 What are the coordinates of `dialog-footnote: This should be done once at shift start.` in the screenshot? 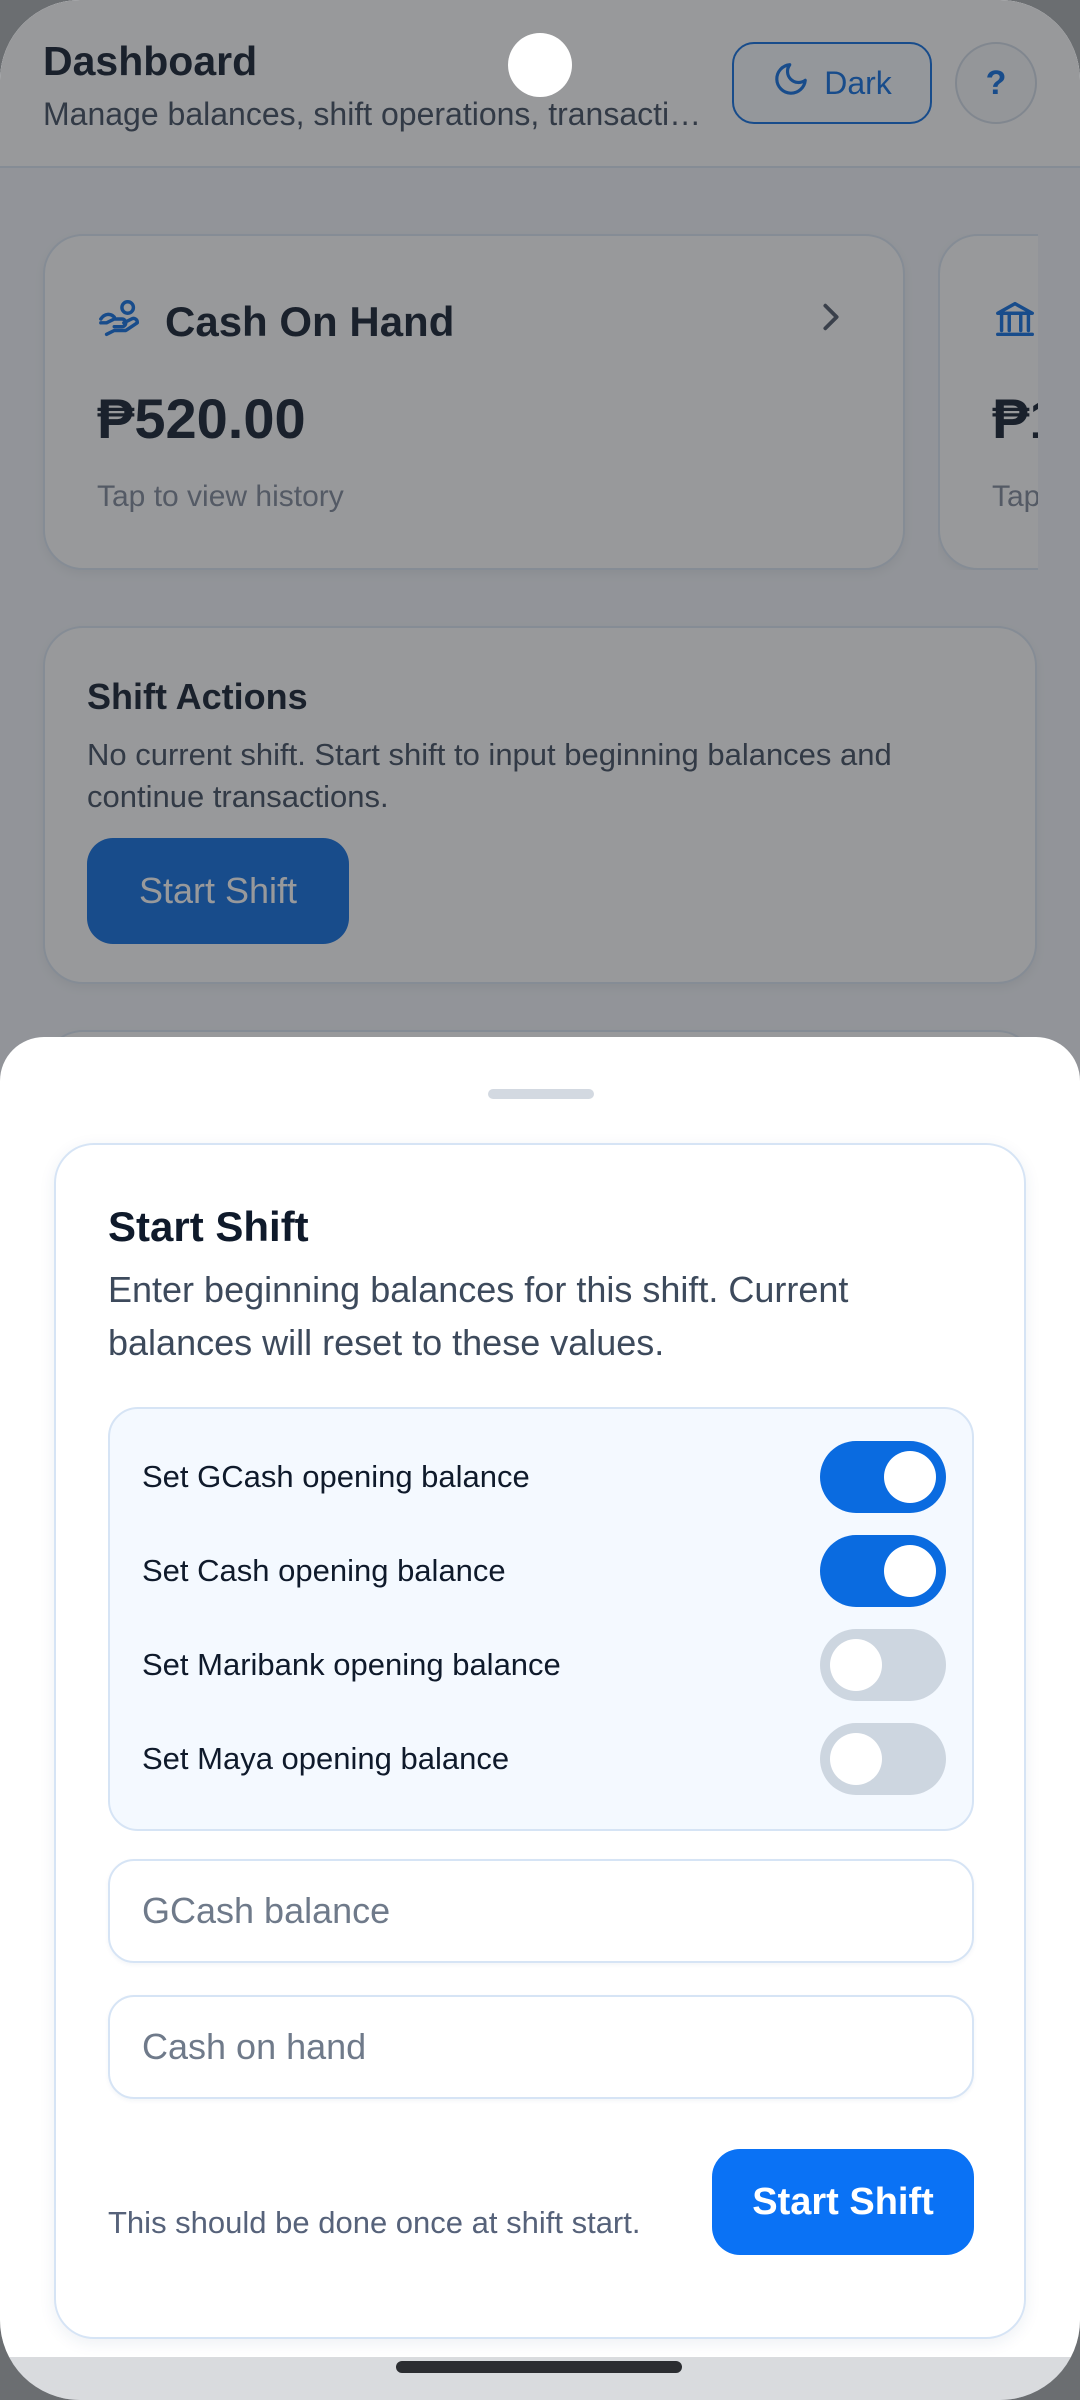 It's located at (374, 2222).